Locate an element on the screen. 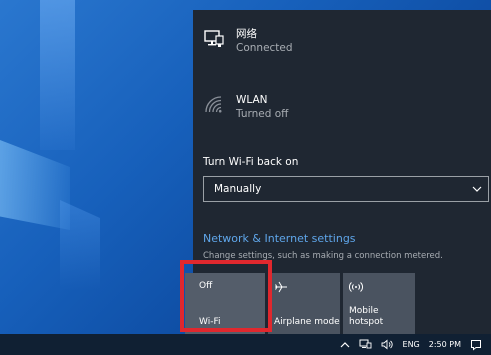 This screenshot has height=355, width=491. mobile-hotspot-tile: Mobile hotspot is located at coordinates (379, 303).